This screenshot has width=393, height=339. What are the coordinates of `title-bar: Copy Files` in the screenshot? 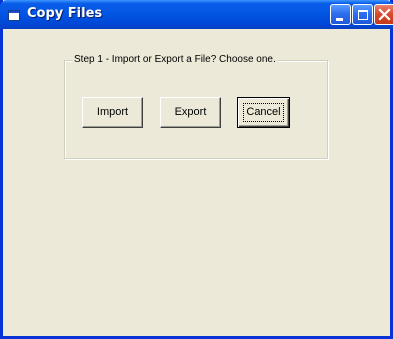 It's located at (196, 14).